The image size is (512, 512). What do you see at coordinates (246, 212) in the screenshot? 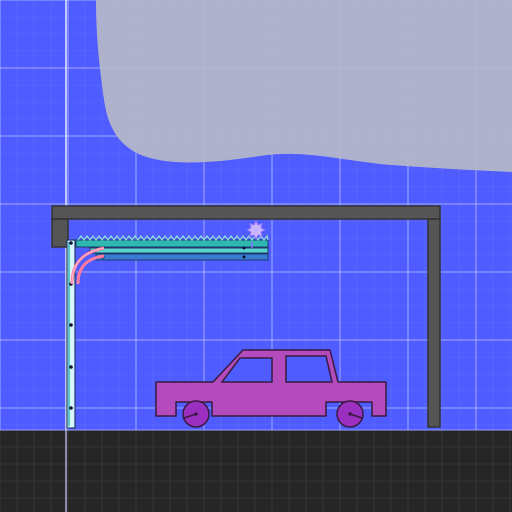
I see `roof-beam` at bounding box center [246, 212].